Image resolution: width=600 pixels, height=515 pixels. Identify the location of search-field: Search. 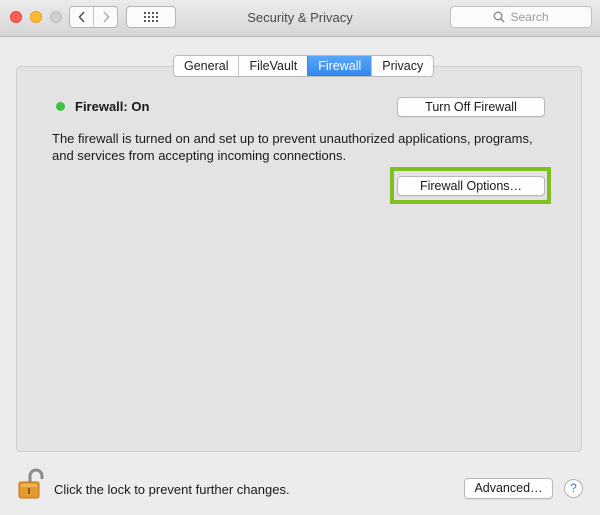
(521, 17).